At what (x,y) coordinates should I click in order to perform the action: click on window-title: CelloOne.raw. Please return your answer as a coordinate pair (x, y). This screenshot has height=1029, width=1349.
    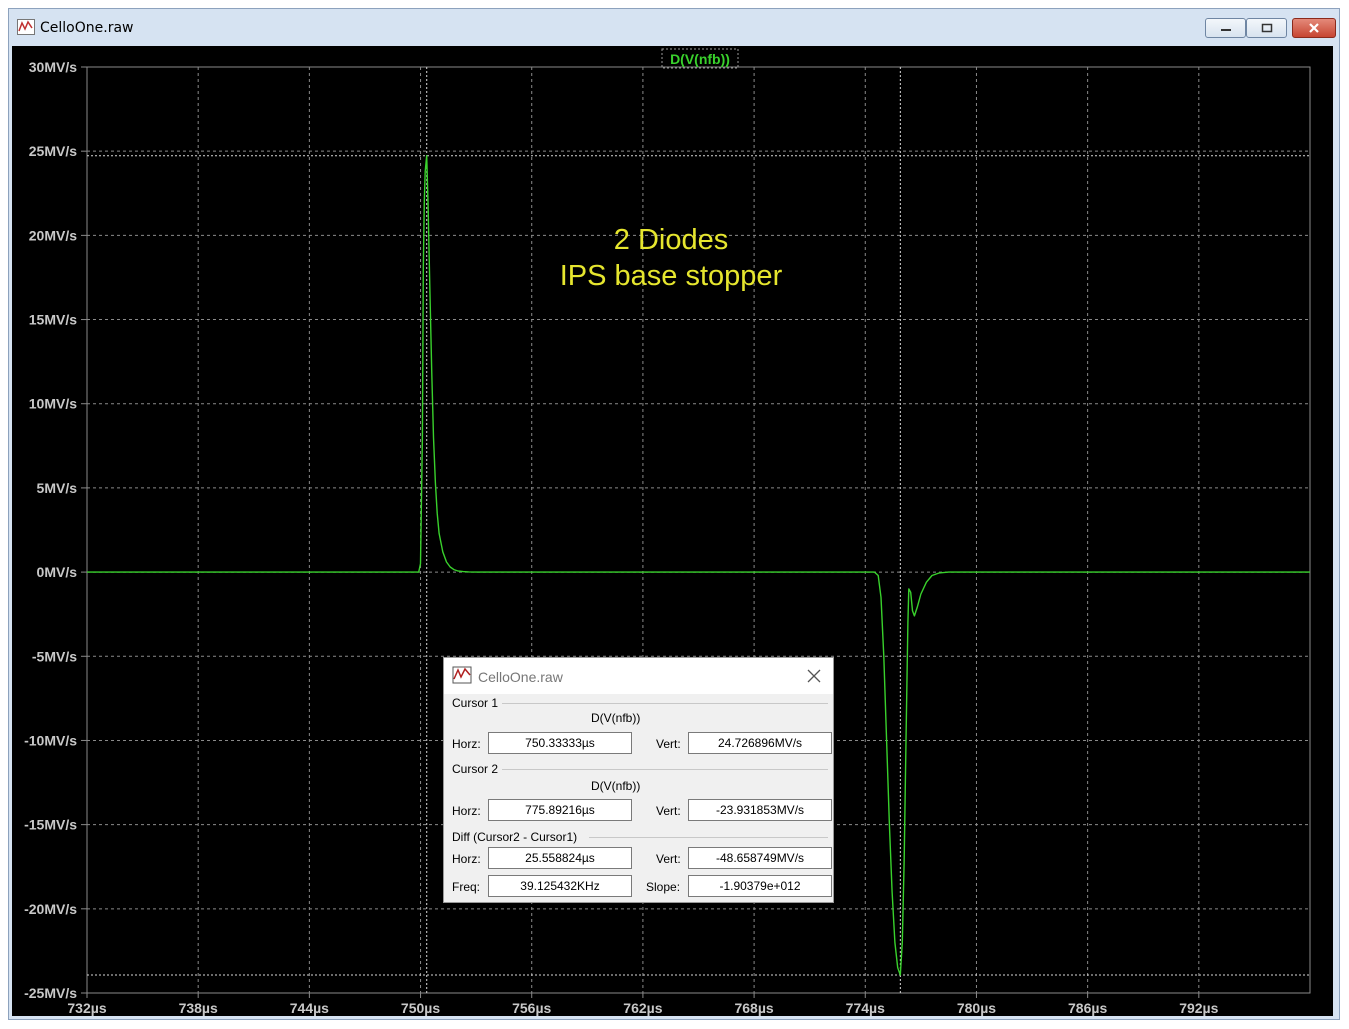
    Looking at the image, I should click on (87, 28).